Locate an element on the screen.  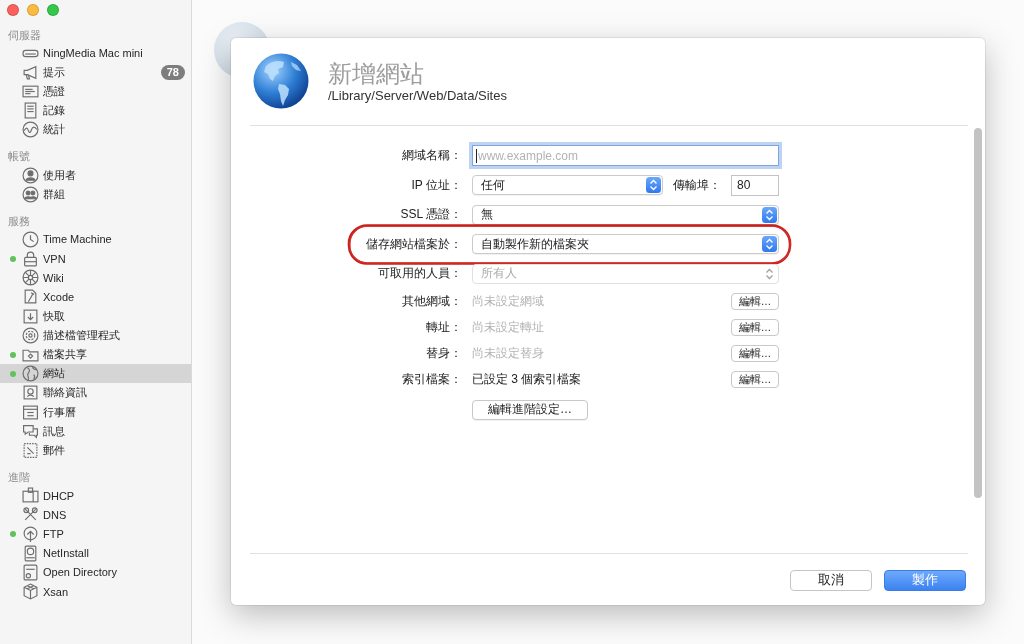
sidebar-item: 聯絡資訊 is located at coordinates (95, 393).